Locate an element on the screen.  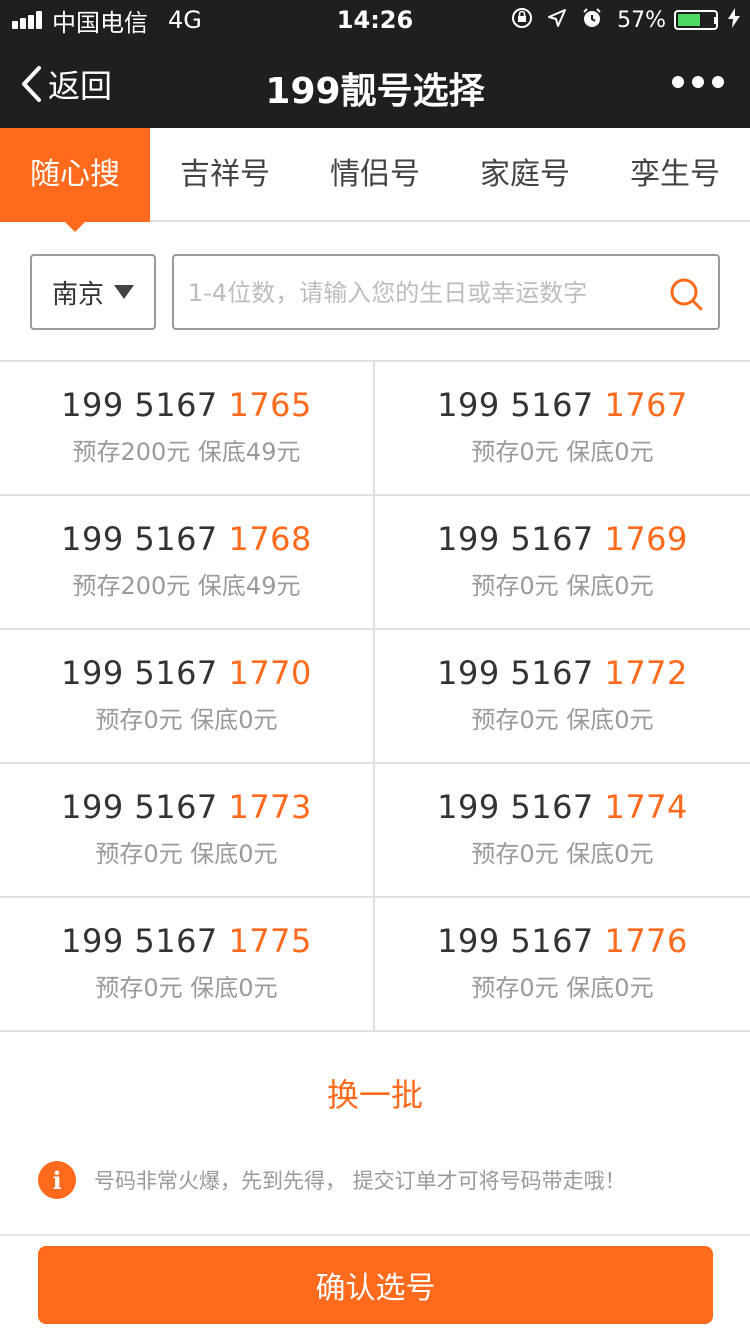
confirm-button: 确认选号 is located at coordinates (375, 1285).